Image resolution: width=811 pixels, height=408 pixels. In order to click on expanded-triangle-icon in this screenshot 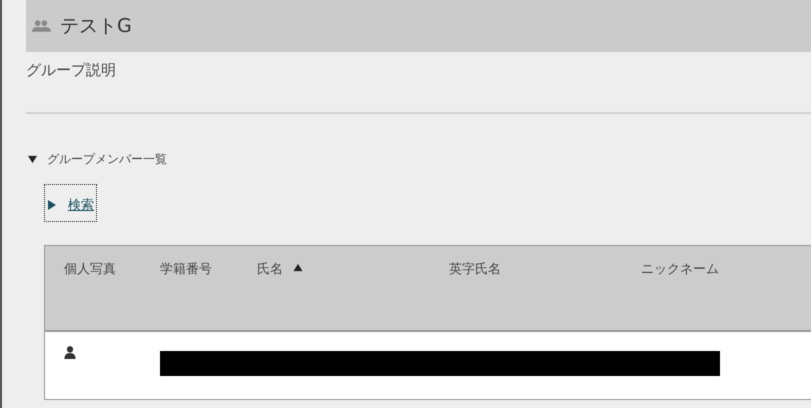, I will do `click(32, 159)`.